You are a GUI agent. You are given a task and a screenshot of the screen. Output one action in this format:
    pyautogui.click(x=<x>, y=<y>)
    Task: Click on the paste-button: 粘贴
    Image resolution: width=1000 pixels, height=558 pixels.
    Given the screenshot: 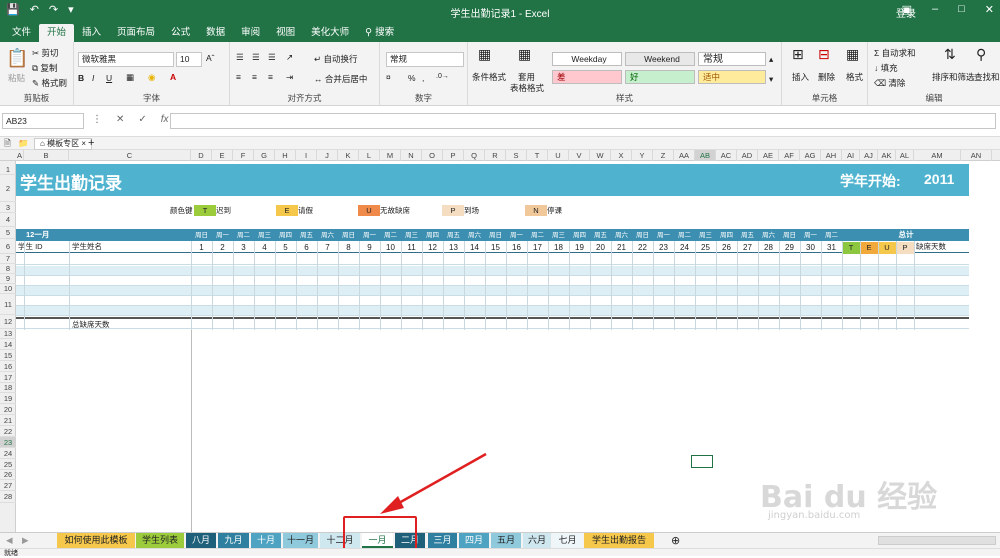 What is the action you would take?
    pyautogui.click(x=16, y=78)
    